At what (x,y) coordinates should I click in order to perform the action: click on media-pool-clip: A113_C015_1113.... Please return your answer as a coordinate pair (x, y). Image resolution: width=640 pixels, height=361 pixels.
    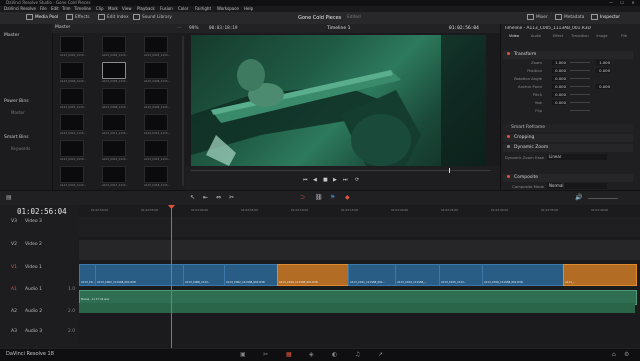
    Looking at the image, I should click on (159, 152).